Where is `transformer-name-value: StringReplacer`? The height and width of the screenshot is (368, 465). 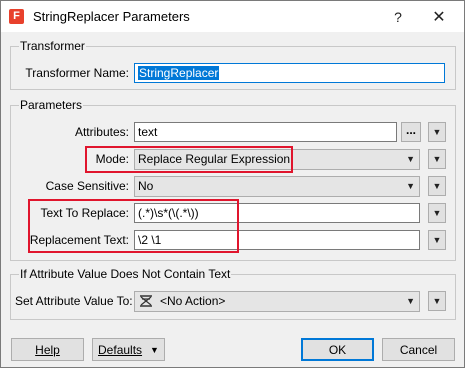 transformer-name-value: StringReplacer is located at coordinates (179, 73).